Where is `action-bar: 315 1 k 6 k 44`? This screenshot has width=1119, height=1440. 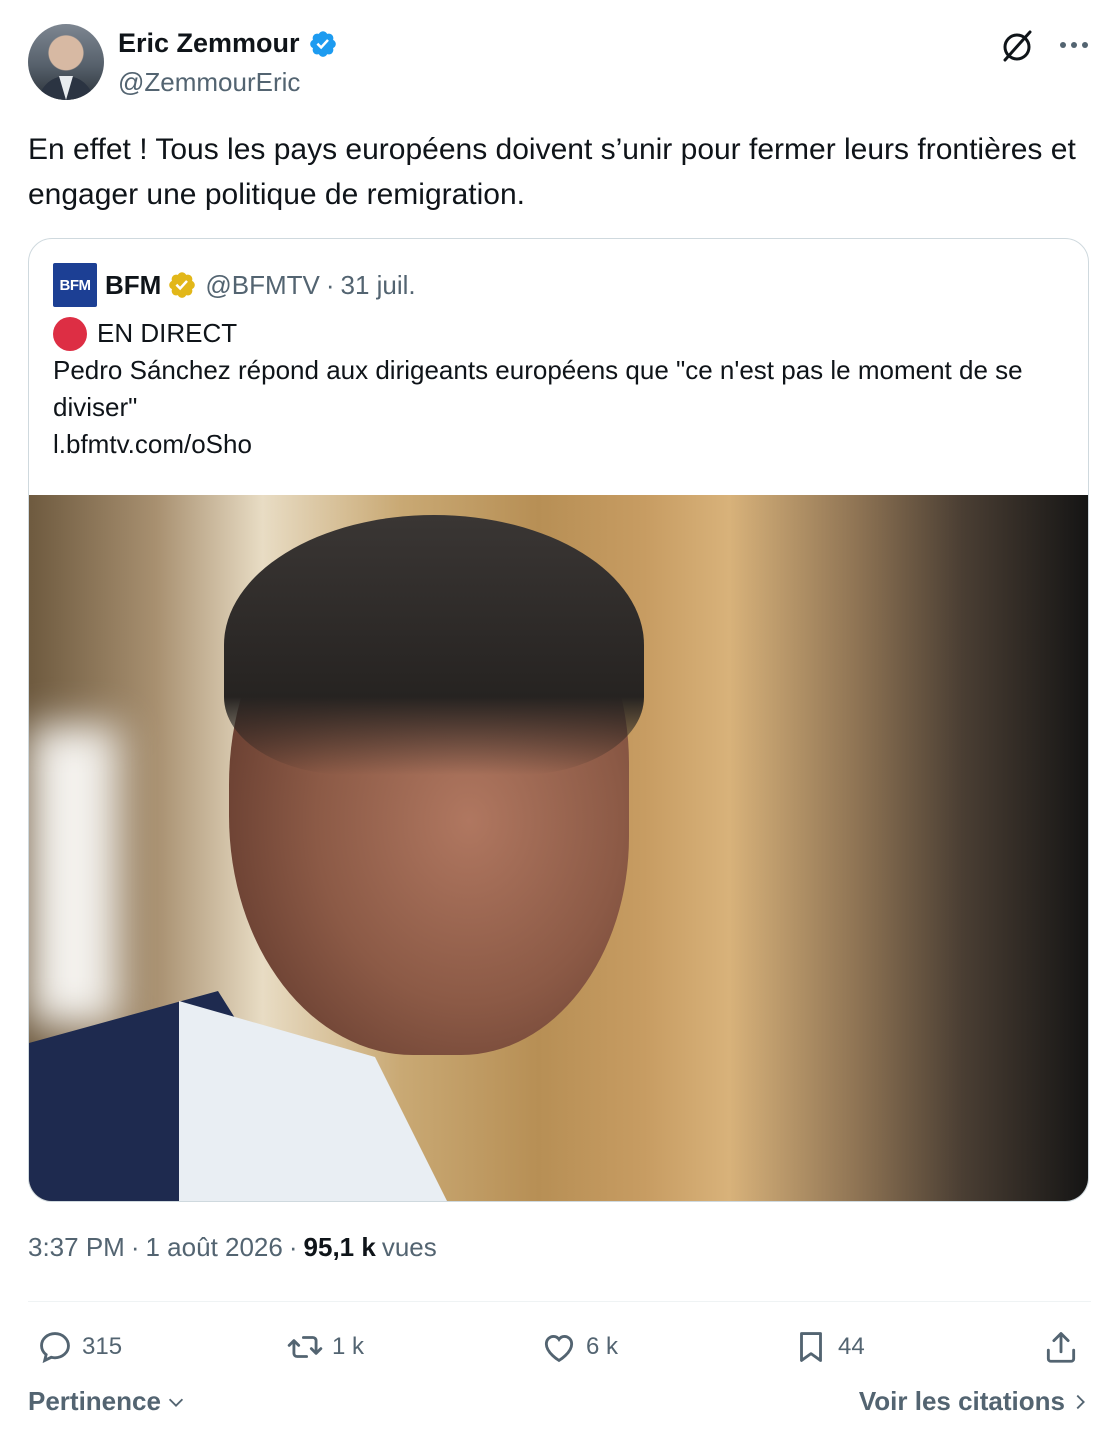
action-bar: 315 1 k 6 k 44 is located at coordinates (559, 1348).